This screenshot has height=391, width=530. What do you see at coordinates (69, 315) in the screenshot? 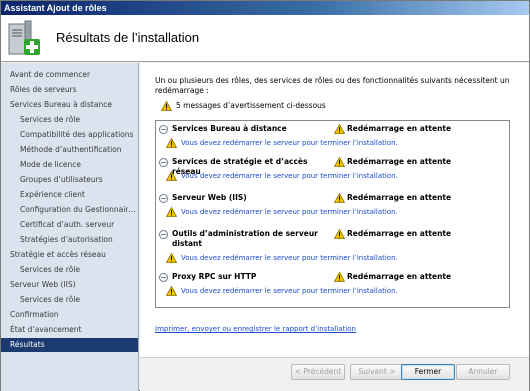
I see `sidebar-item: Confirmation` at bounding box center [69, 315].